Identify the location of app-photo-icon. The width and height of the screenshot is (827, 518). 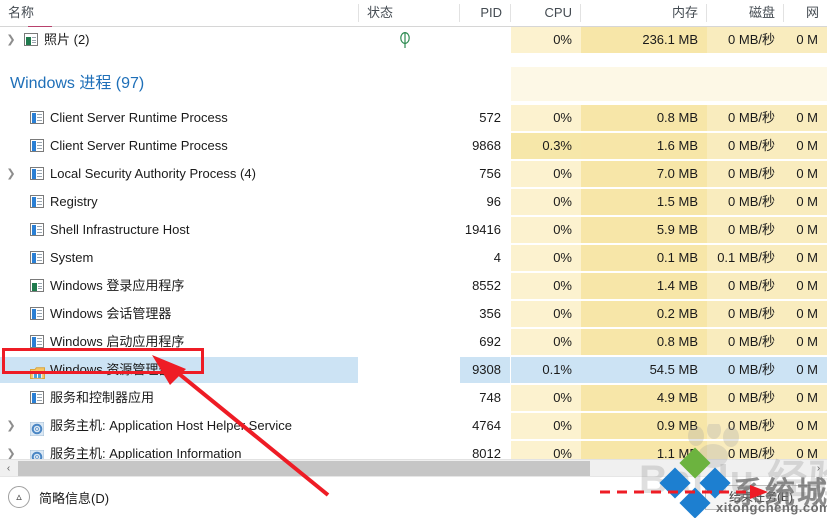
(31, 39).